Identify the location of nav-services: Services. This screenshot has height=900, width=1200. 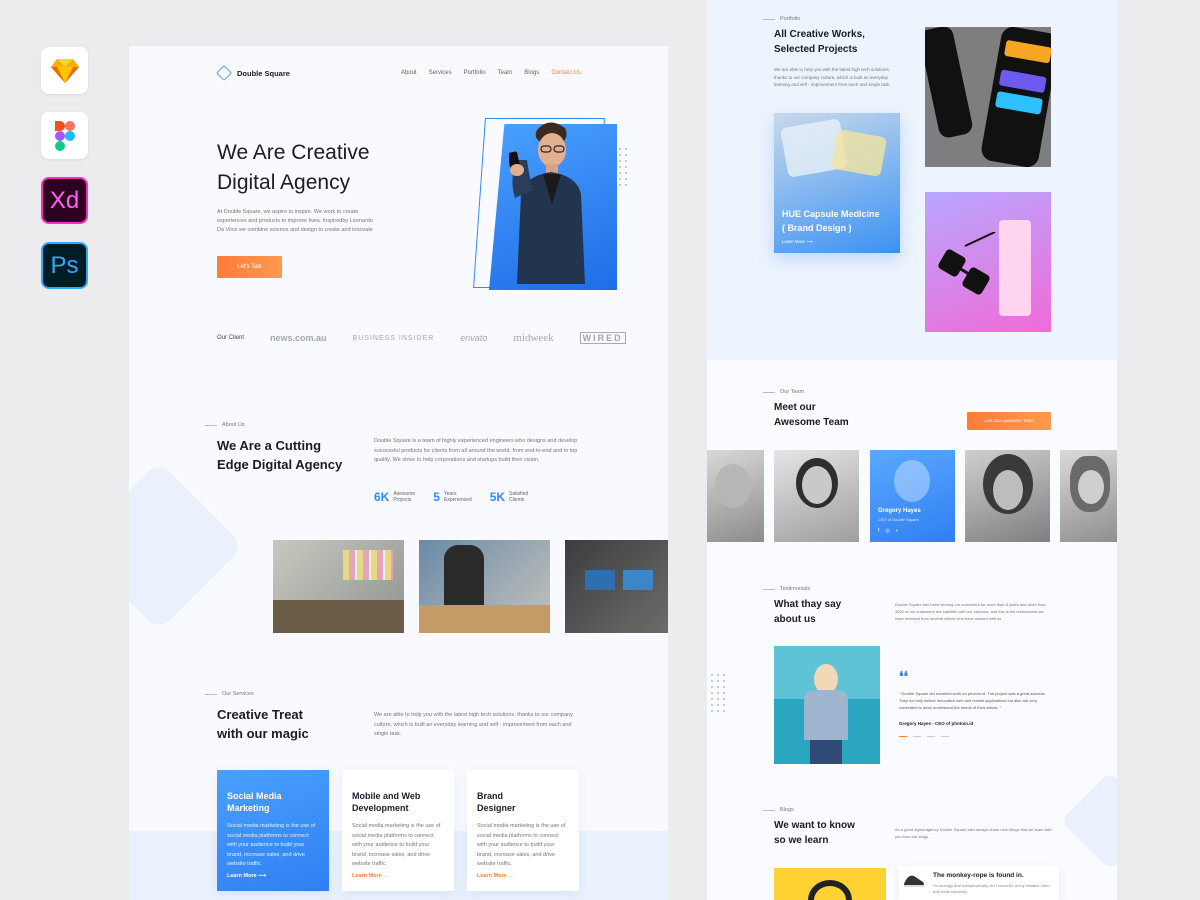
(440, 73).